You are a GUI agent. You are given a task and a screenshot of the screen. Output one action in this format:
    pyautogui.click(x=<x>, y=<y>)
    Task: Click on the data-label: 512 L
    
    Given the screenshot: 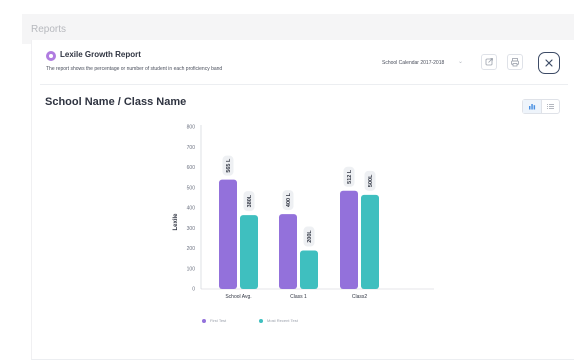 What is the action you would take?
    pyautogui.click(x=350, y=176)
    